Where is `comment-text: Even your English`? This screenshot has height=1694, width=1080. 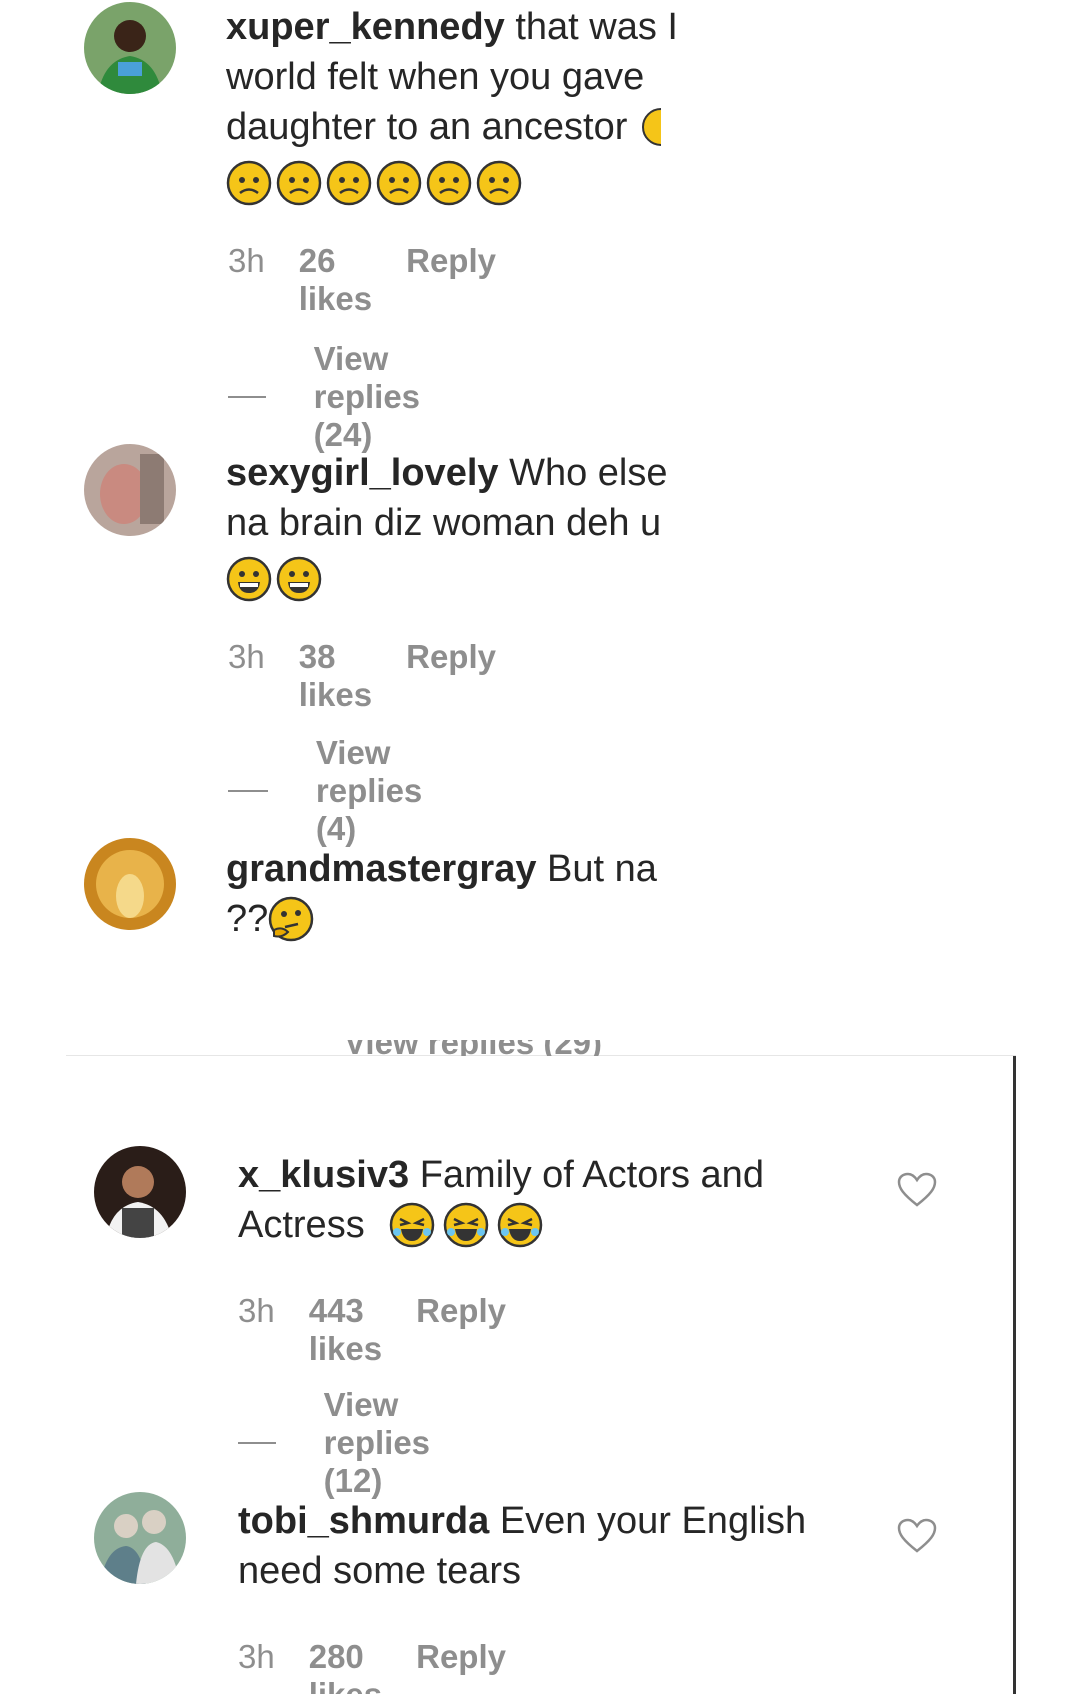 comment-text: Even your English is located at coordinates (653, 1521).